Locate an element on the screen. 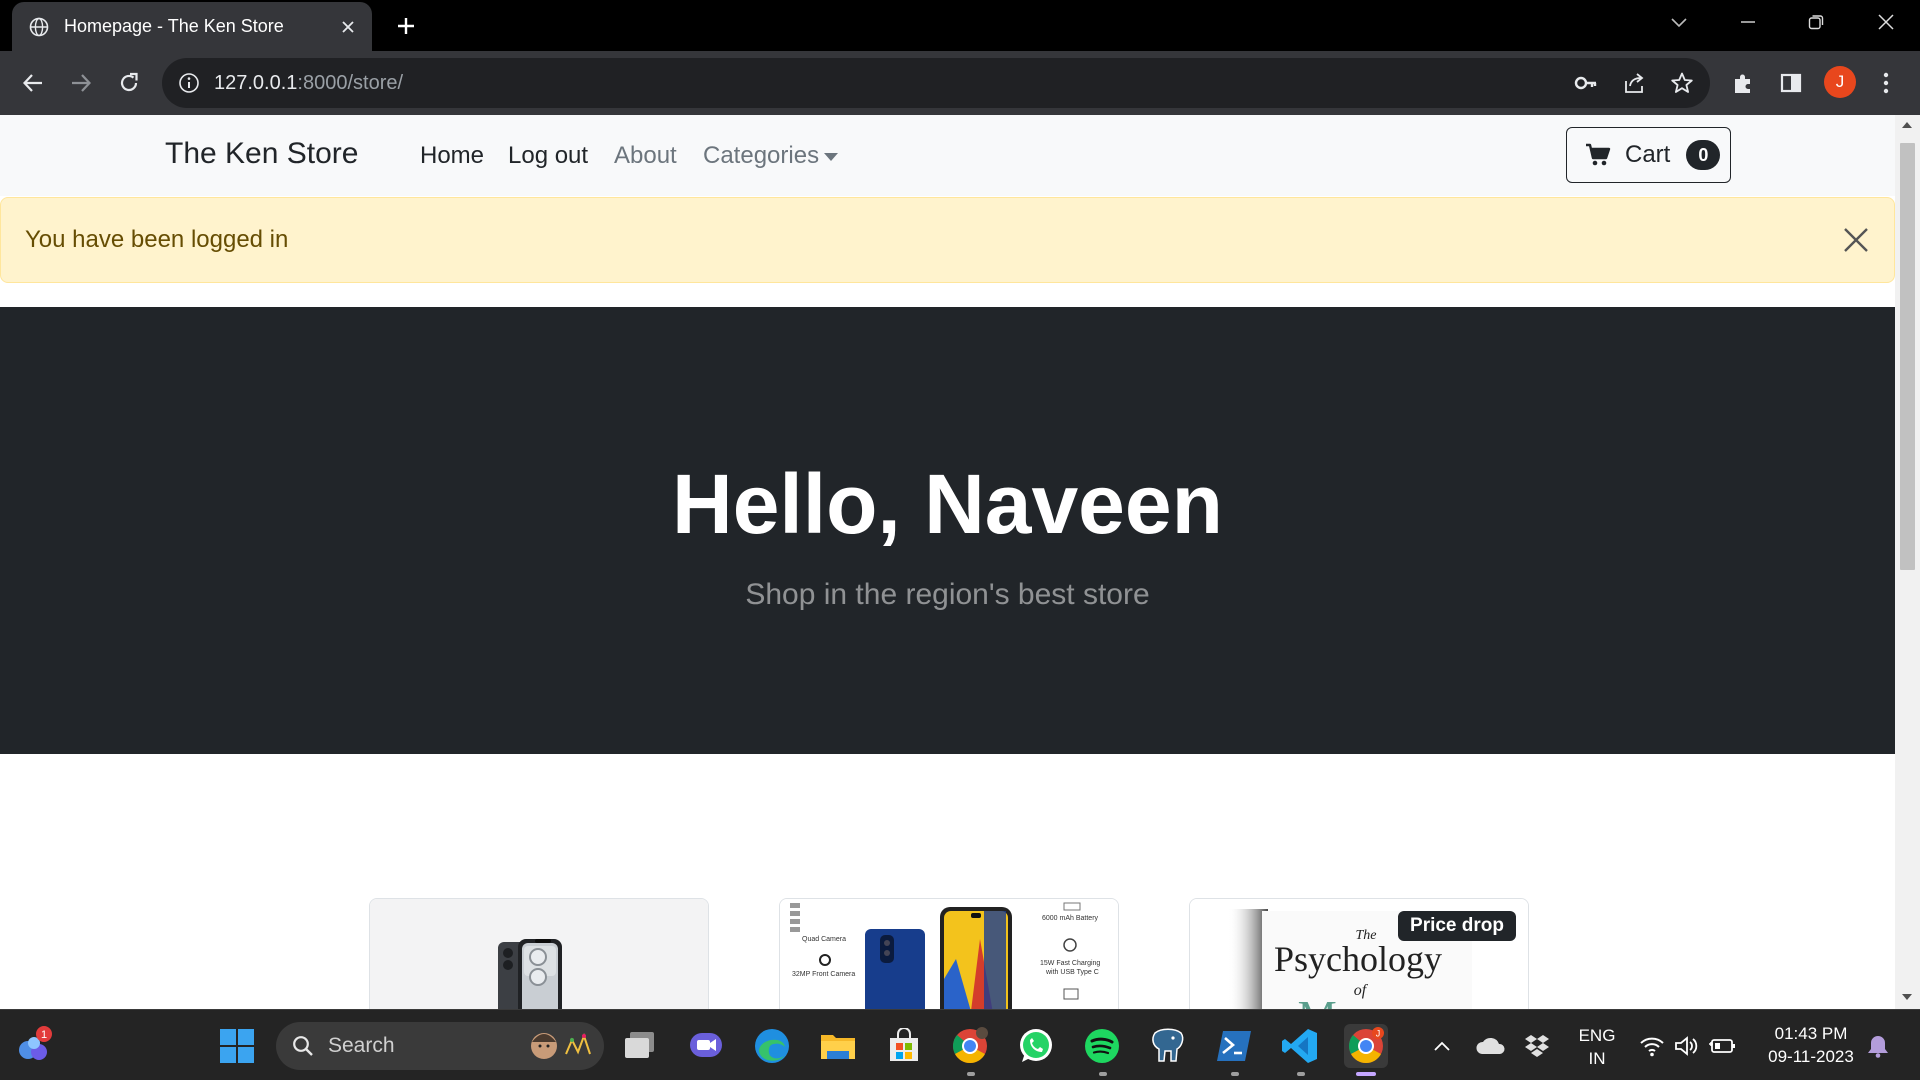 The image size is (1920, 1080). forward-button is located at coordinates (81, 83).